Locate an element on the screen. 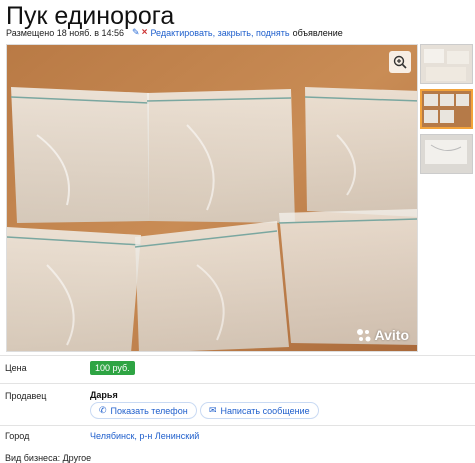 The width and height of the screenshot is (475, 463). message-icon: ✉ is located at coordinates (213, 410).